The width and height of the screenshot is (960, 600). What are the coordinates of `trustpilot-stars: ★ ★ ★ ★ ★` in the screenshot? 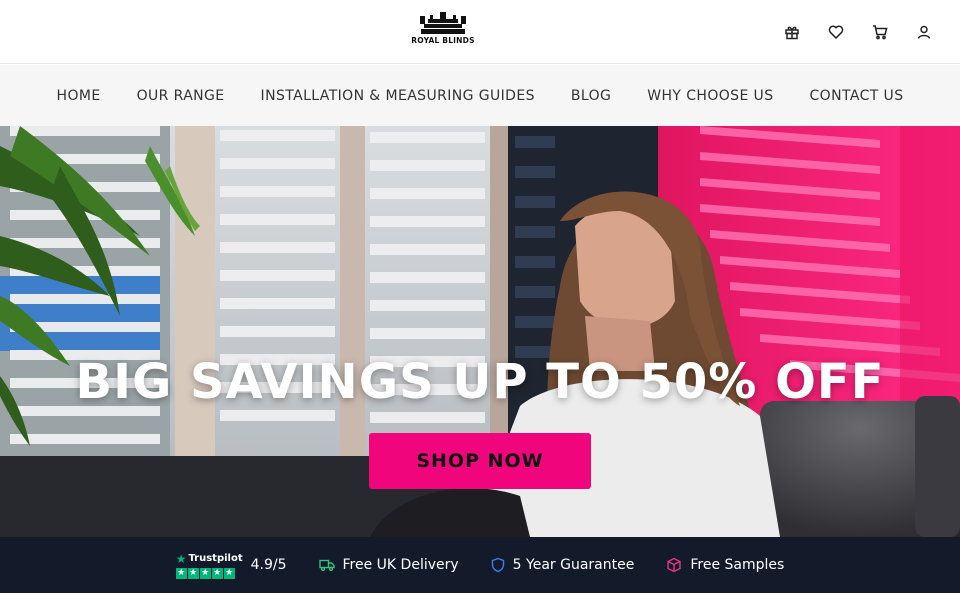 It's located at (205, 573).